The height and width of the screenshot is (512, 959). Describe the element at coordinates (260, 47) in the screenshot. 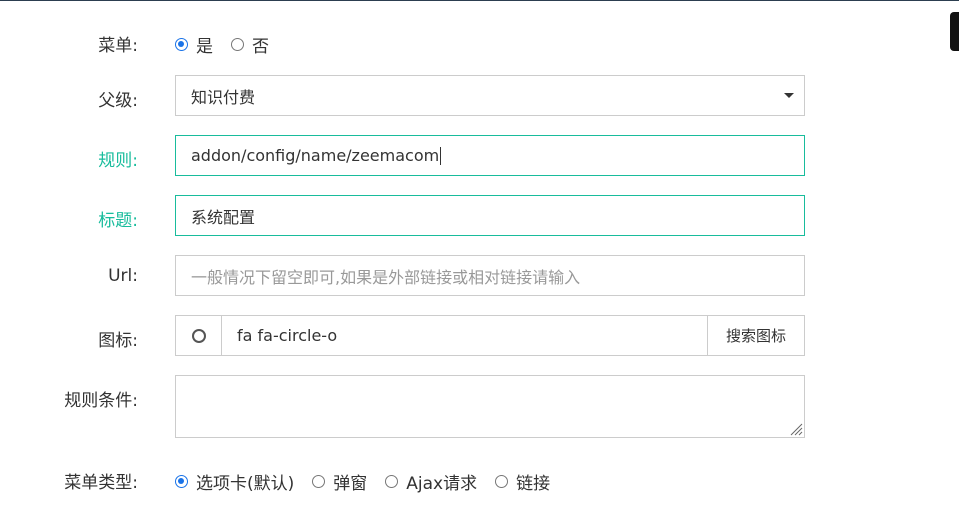

I see `menu-option-no-label: 否` at that location.